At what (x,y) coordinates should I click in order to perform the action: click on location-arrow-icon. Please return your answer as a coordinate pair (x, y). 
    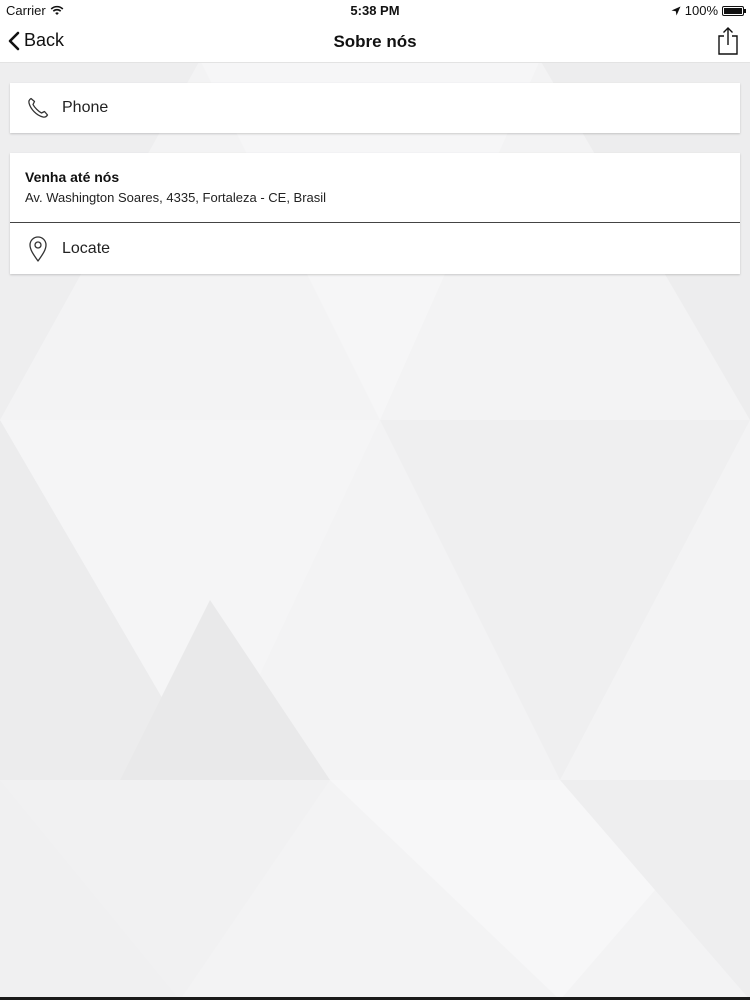
    Looking at the image, I should click on (676, 10).